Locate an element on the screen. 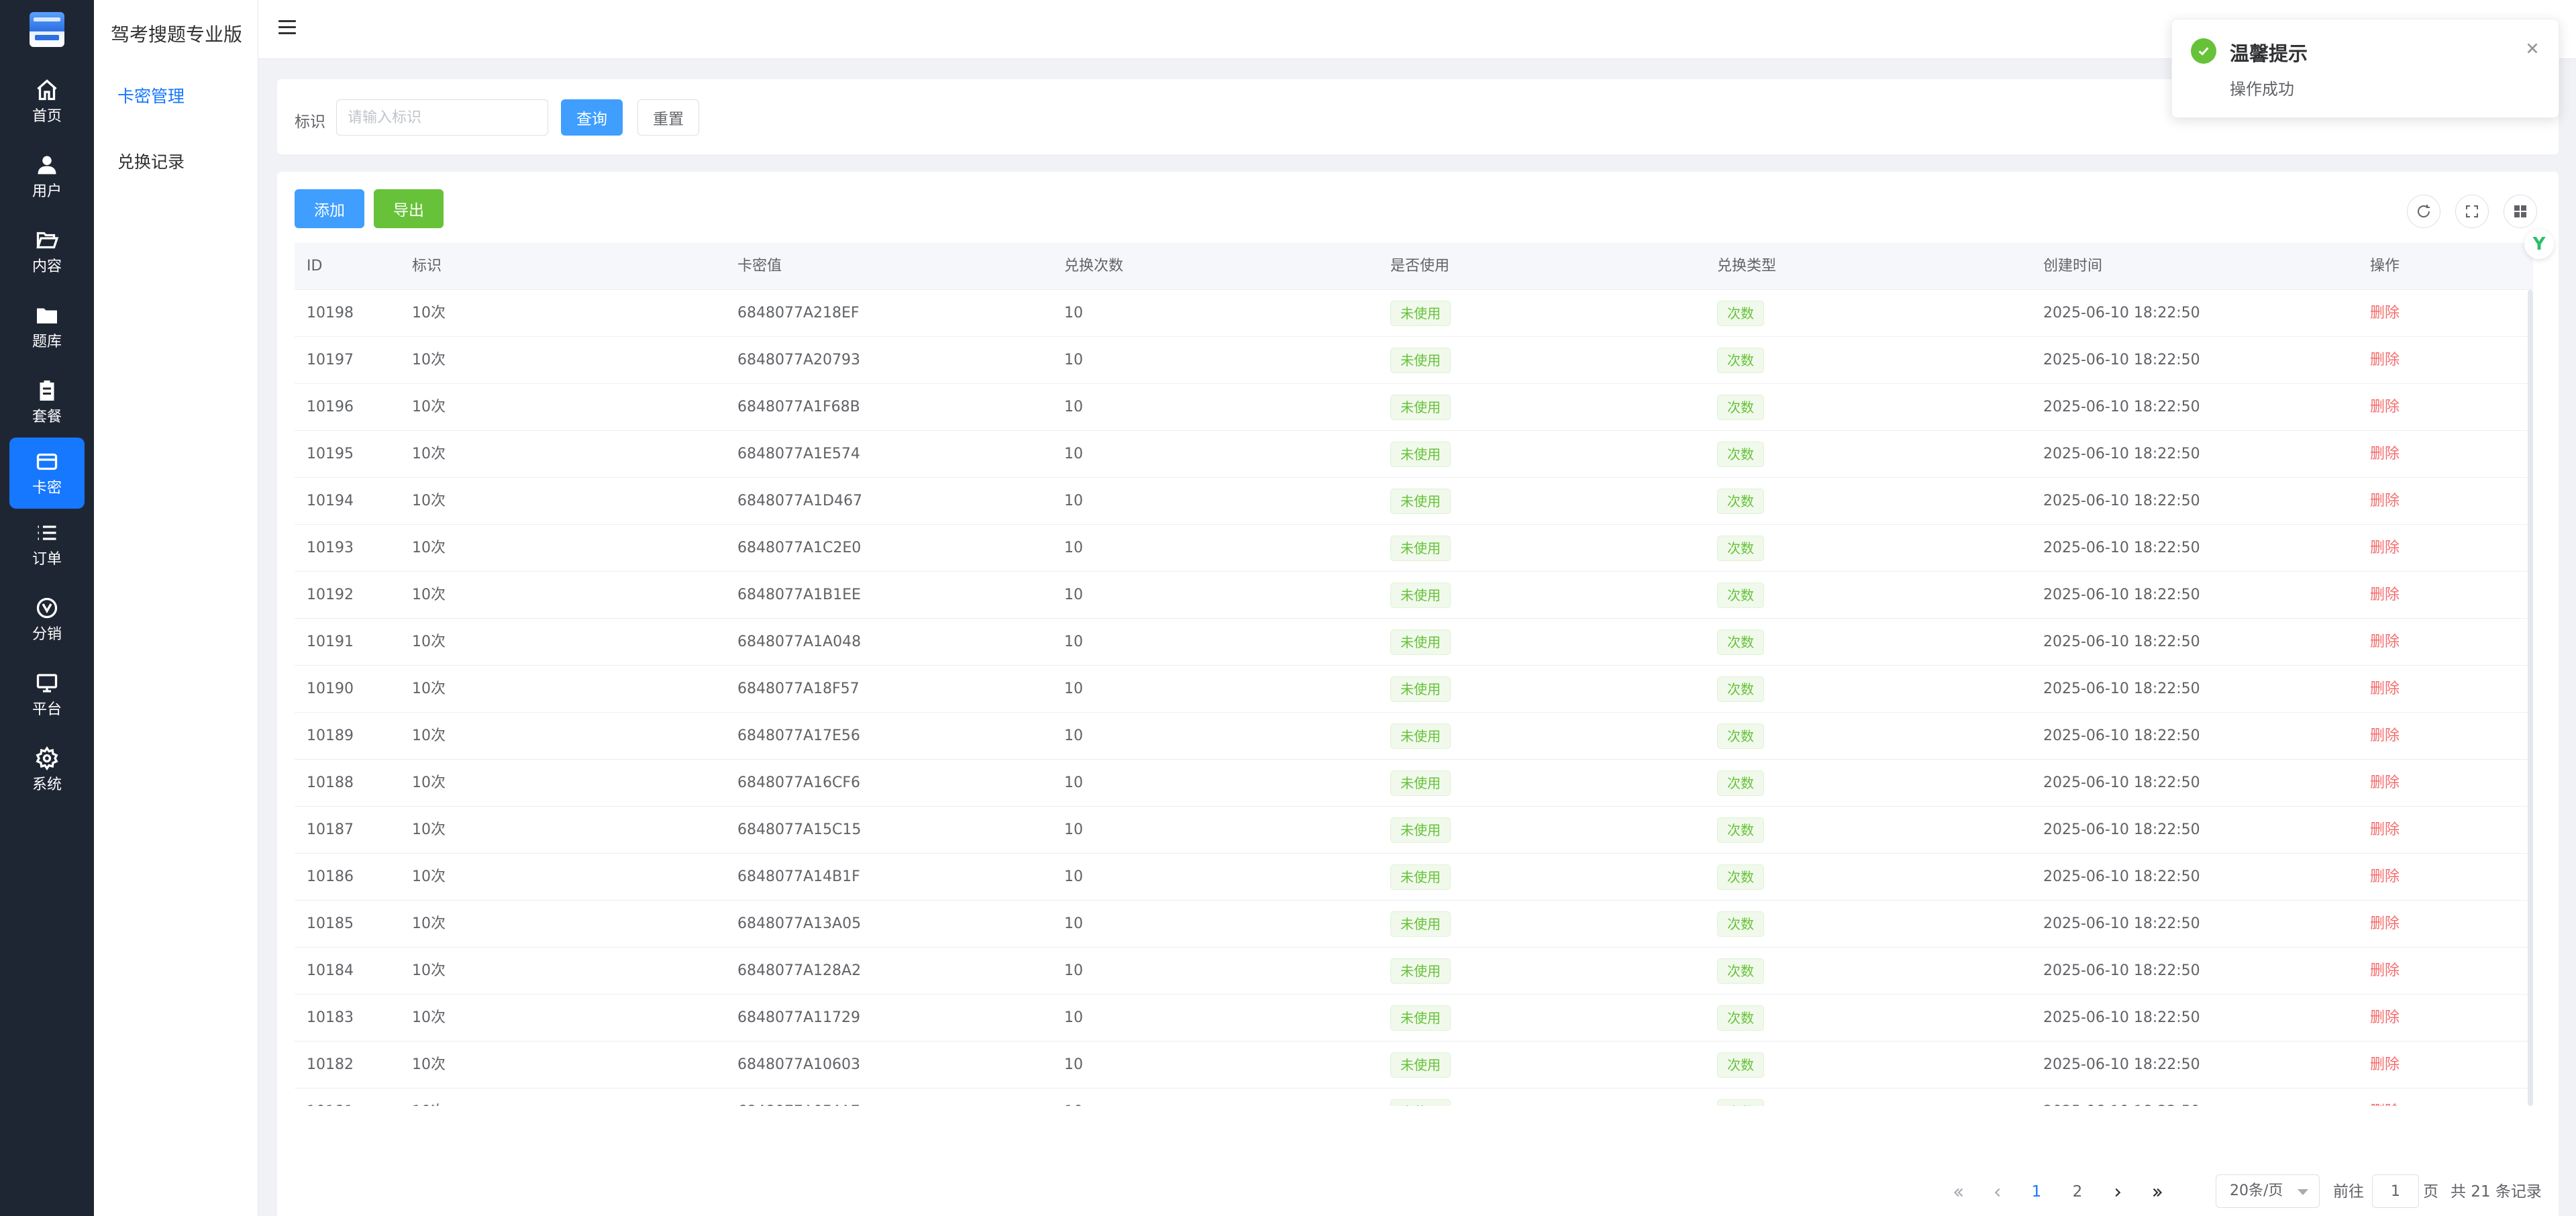 The width and height of the screenshot is (2576, 1216). cell-id: 10185 is located at coordinates (330, 923).